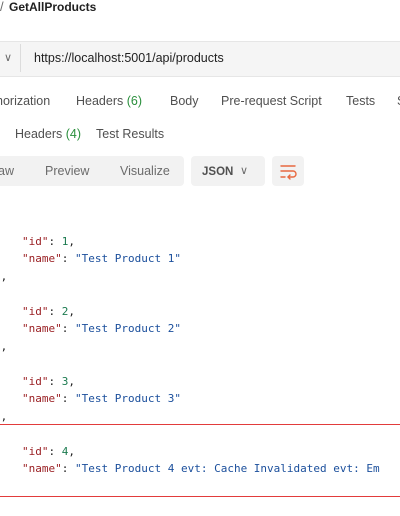  I want to click on tab-label: Test Results, so click(130, 134).